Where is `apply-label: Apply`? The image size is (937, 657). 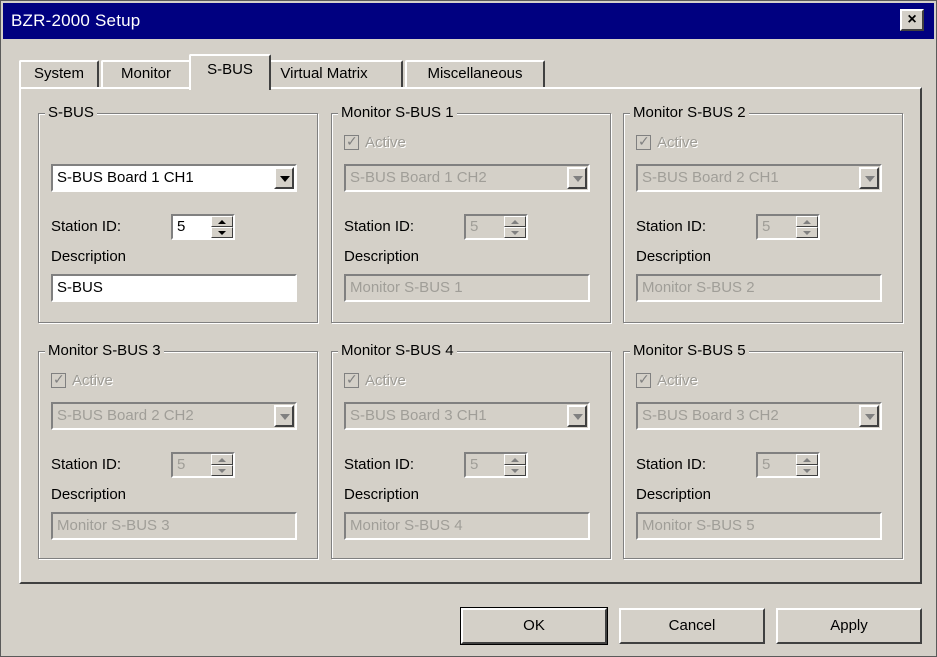
apply-label: Apply is located at coordinates (849, 625).